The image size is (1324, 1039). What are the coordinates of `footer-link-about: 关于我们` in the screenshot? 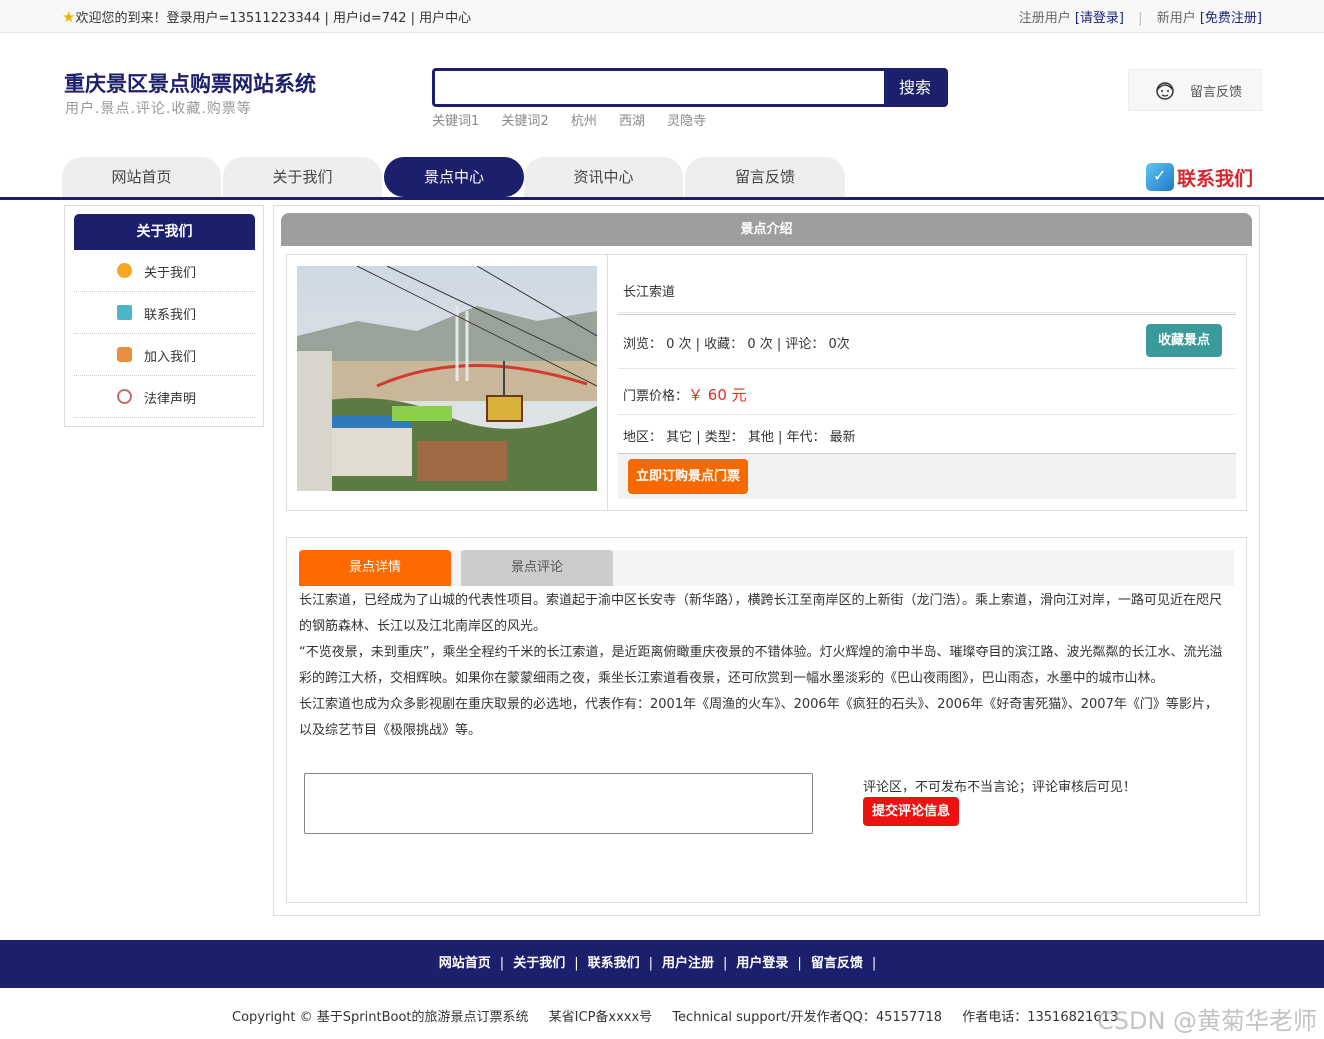 It's located at (539, 963).